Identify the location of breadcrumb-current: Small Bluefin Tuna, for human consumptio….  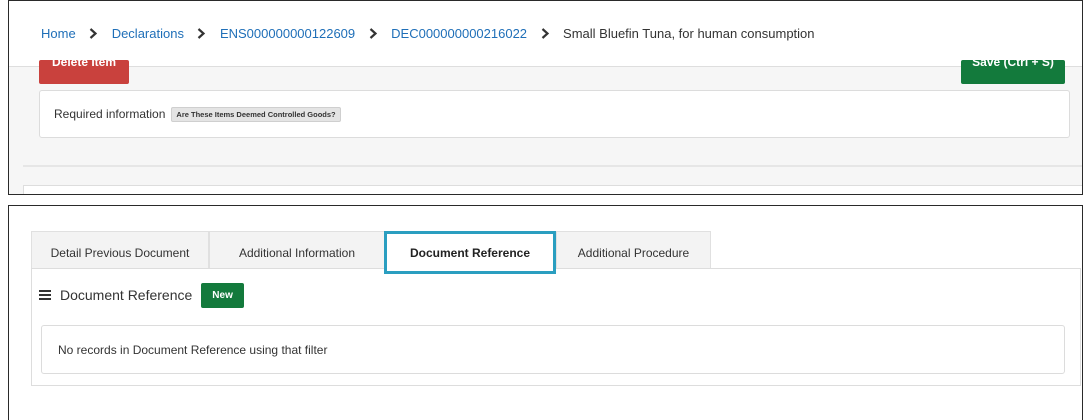
(689, 33).